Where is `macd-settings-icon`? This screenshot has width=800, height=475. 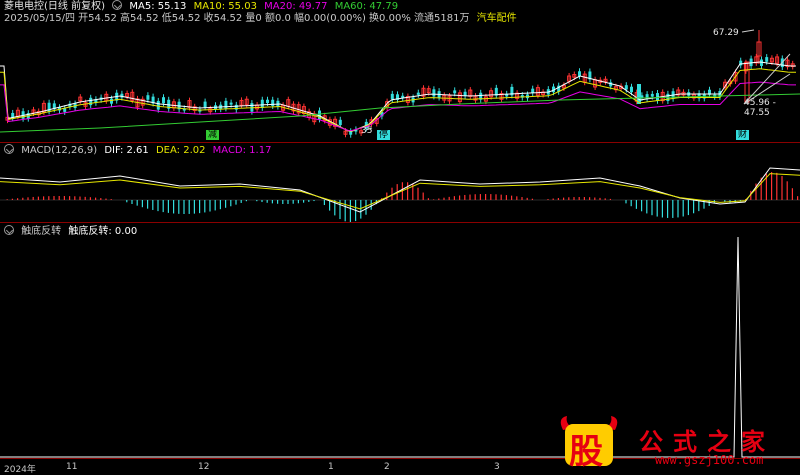
macd-settings-icon is located at coordinates (9, 149).